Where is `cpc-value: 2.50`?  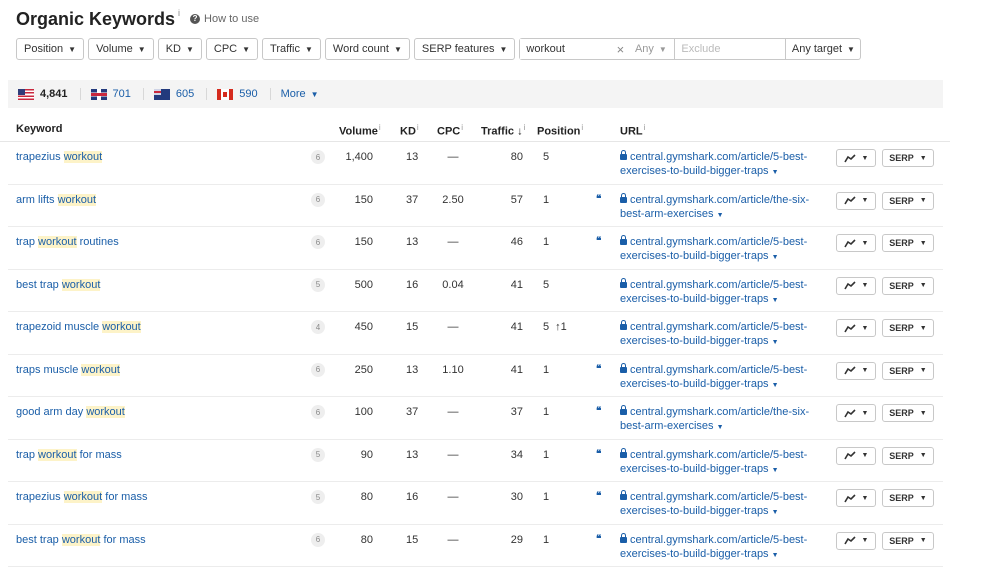
cpc-value: 2.50 is located at coordinates (453, 199).